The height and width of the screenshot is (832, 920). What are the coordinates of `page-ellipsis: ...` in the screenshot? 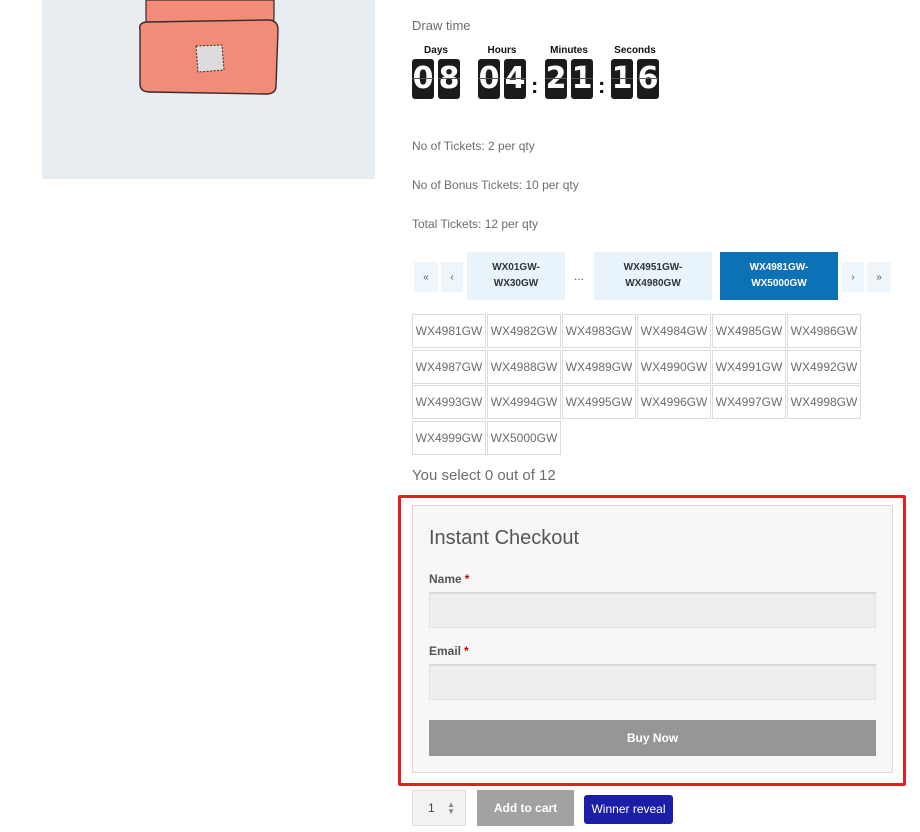 It's located at (578, 276).